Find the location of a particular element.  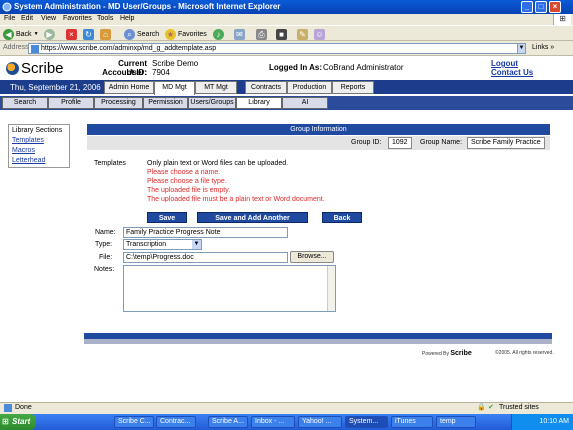

subtab-permission: Permission is located at coordinates (165, 103).